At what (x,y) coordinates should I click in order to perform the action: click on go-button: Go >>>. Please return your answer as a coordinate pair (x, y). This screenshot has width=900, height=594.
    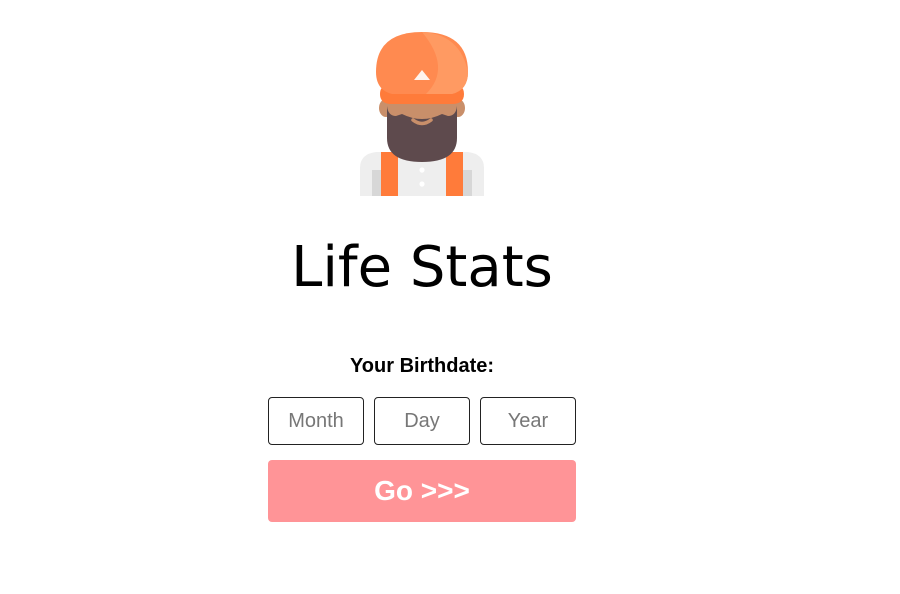
    Looking at the image, I should click on (422, 491).